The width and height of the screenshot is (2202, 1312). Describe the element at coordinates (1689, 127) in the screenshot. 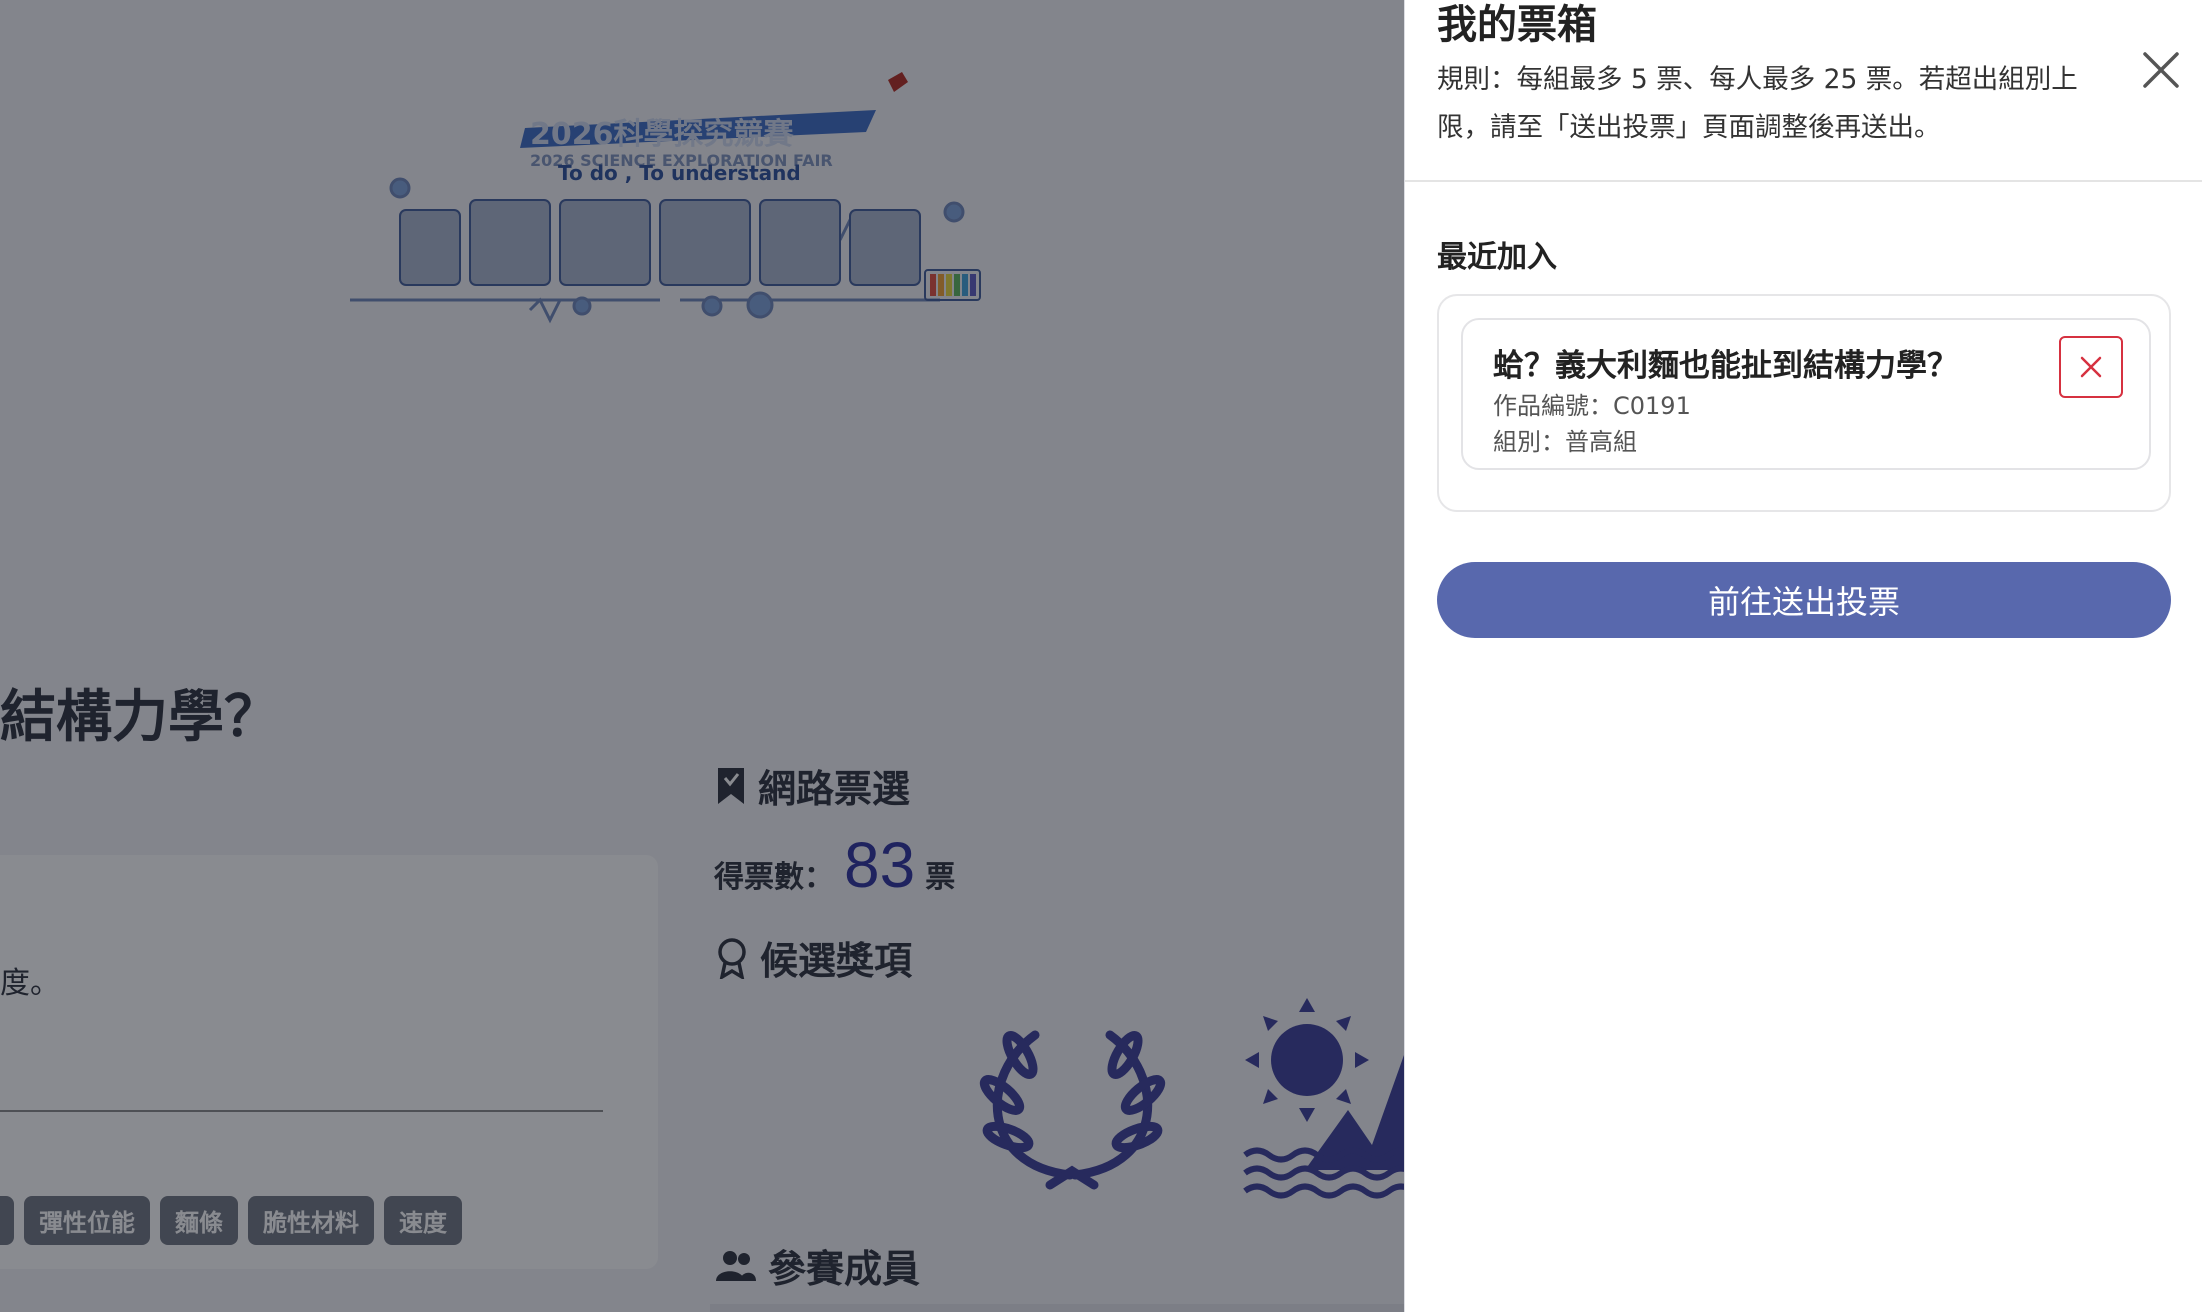

I see `ballot-rules-line: 限，請至「送出投票」頁面調整後再送出。` at that location.